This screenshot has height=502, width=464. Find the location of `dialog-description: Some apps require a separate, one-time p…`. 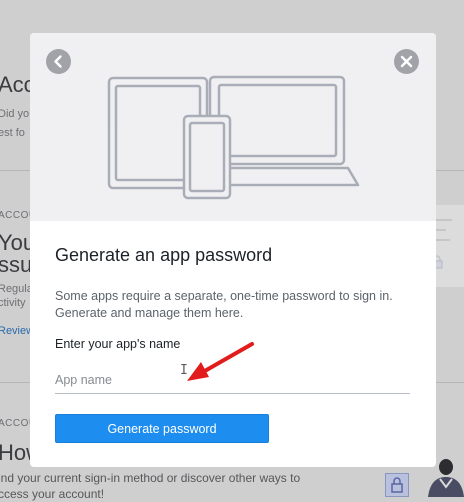

dialog-description: Some apps require a separate, one-time p… is located at coordinates (224, 304).